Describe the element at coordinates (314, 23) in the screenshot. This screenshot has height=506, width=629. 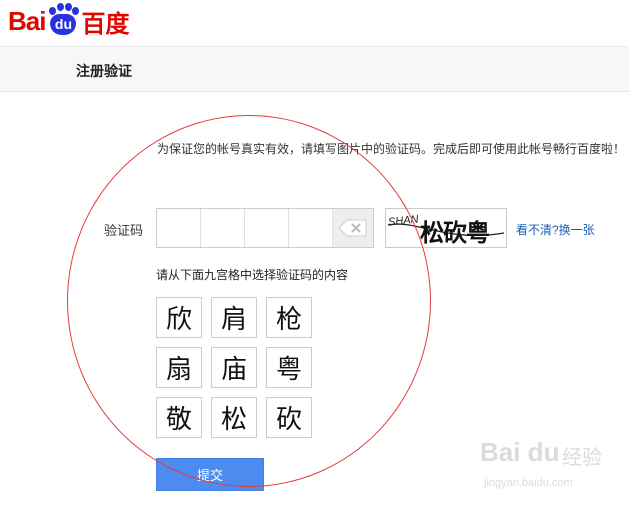
I see `site-header: Bai du 百度` at that location.